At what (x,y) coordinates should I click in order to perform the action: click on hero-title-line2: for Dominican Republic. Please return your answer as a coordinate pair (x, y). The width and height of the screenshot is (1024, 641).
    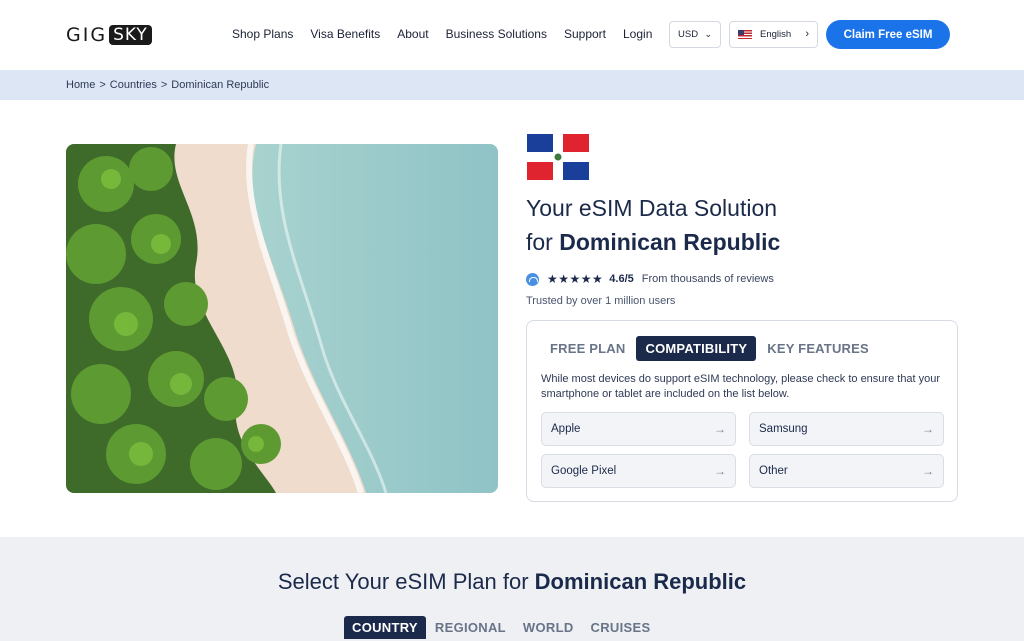
    Looking at the image, I should click on (653, 242).